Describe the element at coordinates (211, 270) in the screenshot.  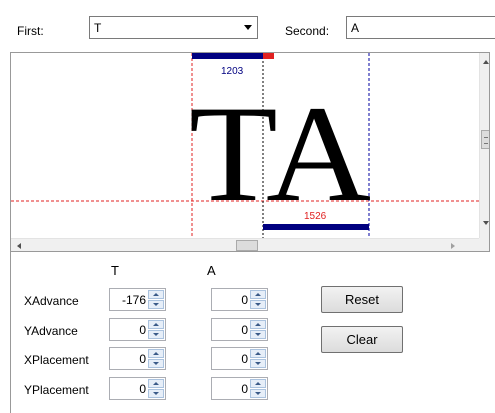
I see `second-column-header: A` at that location.